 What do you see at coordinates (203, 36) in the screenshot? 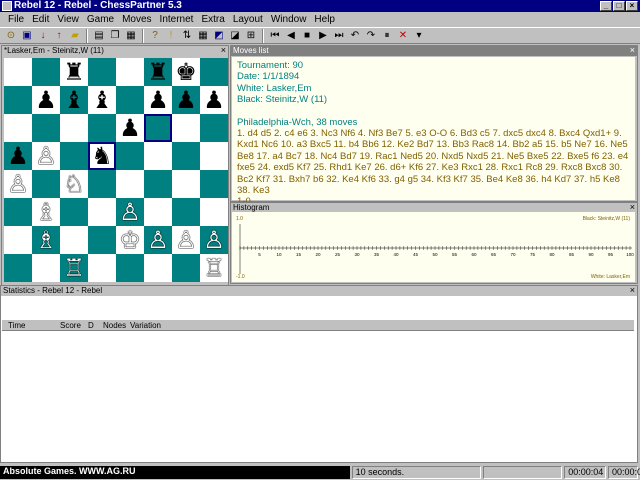
I see `board-icon: ▦` at bounding box center [203, 36].